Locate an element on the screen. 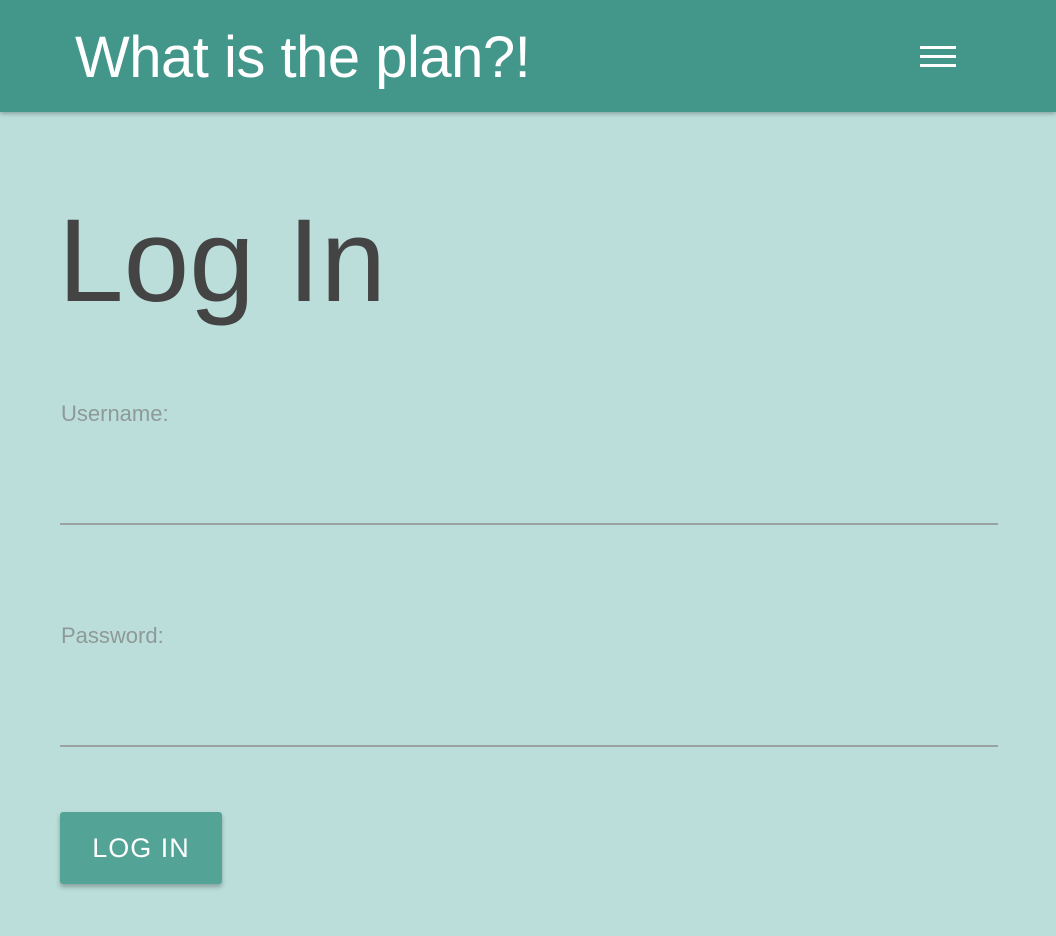 The width and height of the screenshot is (1056, 936). page-title: Log In is located at coordinates (222, 261).